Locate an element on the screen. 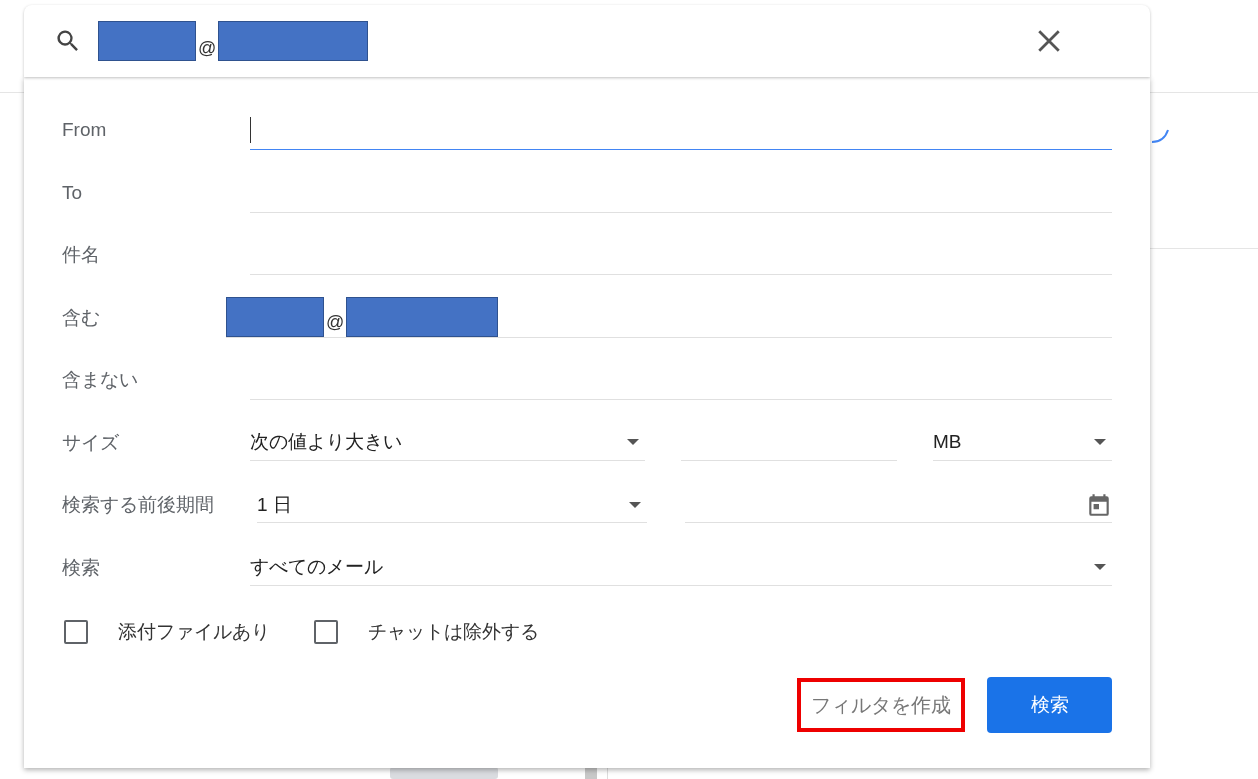 This screenshot has width=1258, height=779. checkbox-label: チャットは除外する is located at coordinates (453, 631).